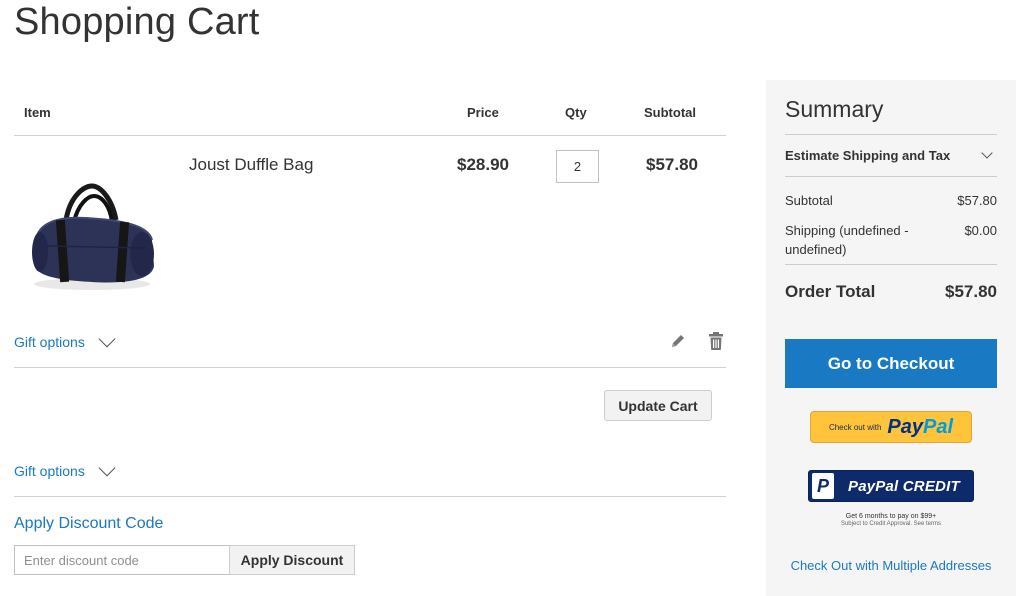  What do you see at coordinates (716, 341) in the screenshot?
I see `trash-icon` at bounding box center [716, 341].